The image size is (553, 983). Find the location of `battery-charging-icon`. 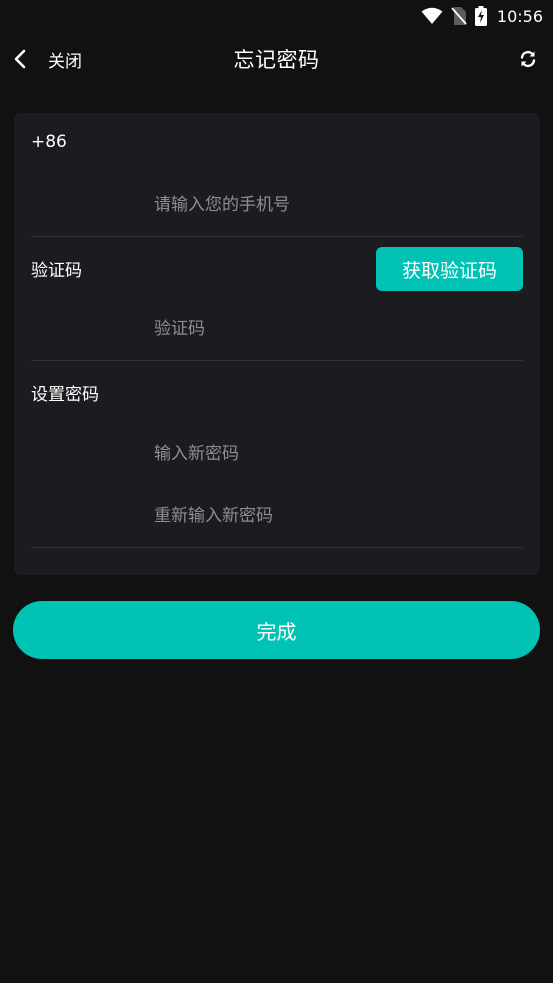

battery-charging-icon is located at coordinates (480, 16).